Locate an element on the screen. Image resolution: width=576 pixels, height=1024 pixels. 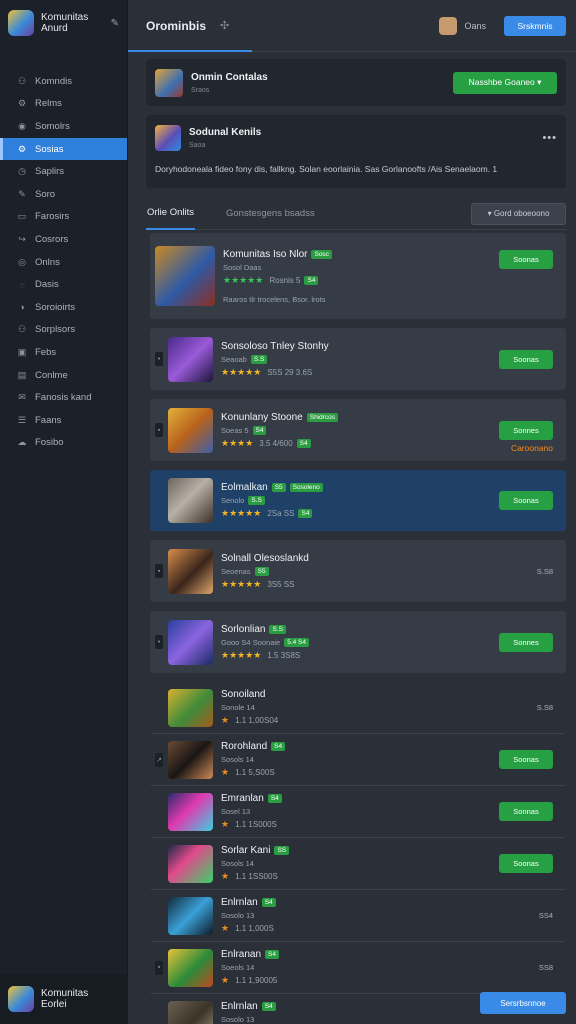
sidebar-item-16: ☁ Fosibo is located at coordinates (63, 443).